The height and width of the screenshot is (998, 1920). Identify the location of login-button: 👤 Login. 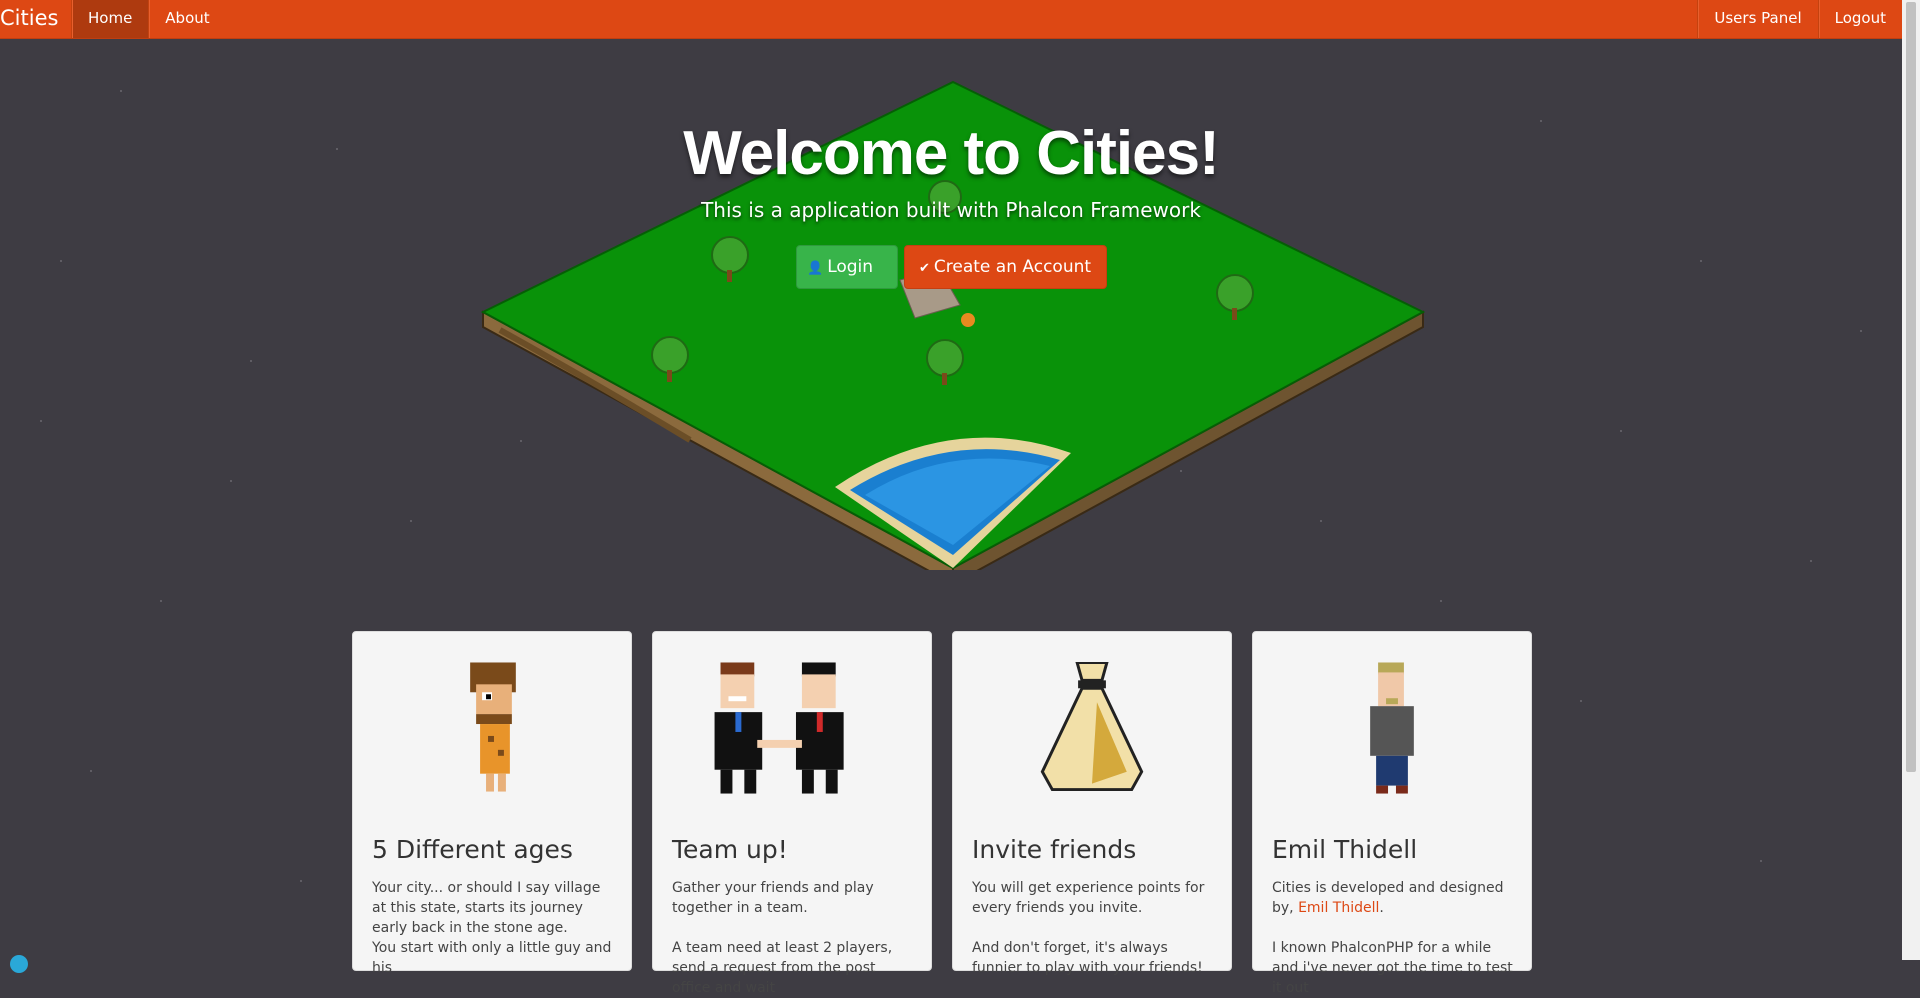
(847, 267).